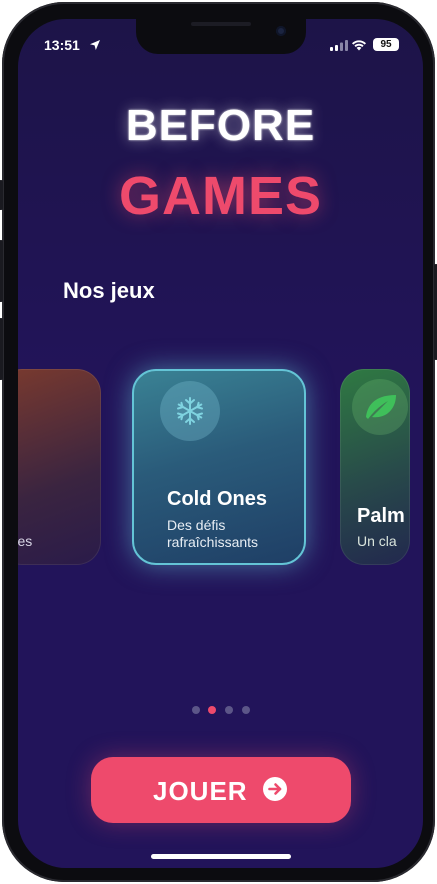 The width and height of the screenshot is (437, 884). What do you see at coordinates (220, 125) in the screenshot?
I see `app-title-line1: BEFORE` at bounding box center [220, 125].